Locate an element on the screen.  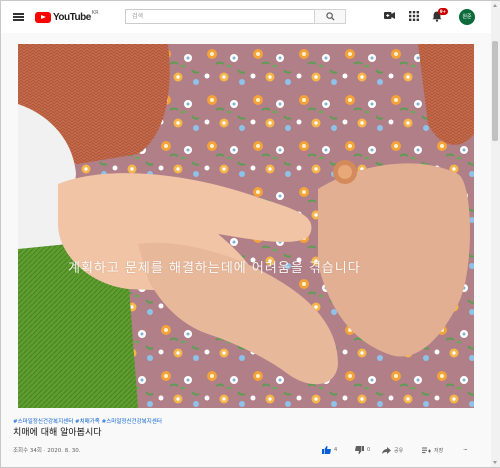
avatar: 원준 is located at coordinates (467, 17).